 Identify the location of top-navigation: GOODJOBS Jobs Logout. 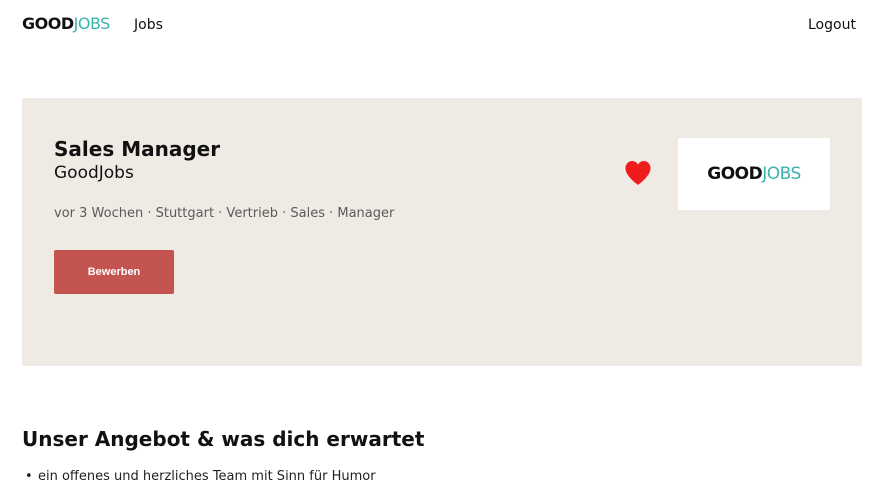
(448, 25).